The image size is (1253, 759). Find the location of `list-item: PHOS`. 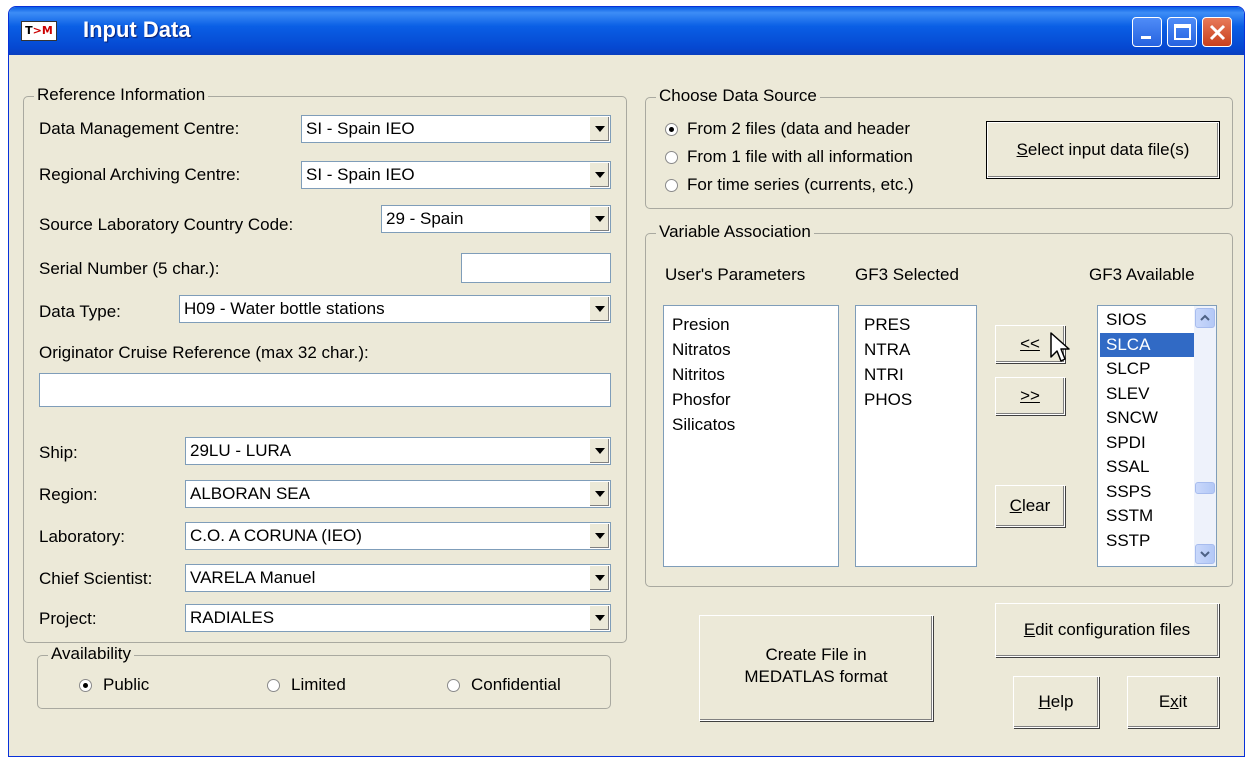

list-item: PHOS is located at coordinates (916, 399).